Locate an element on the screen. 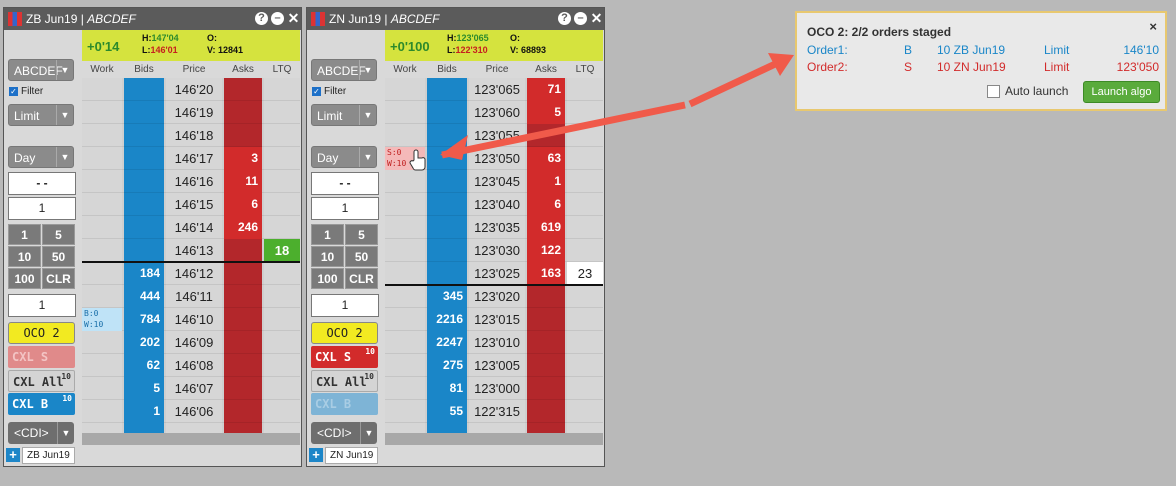 The image size is (1176, 486). arrow-shaft-right is located at coordinates (739, 81).